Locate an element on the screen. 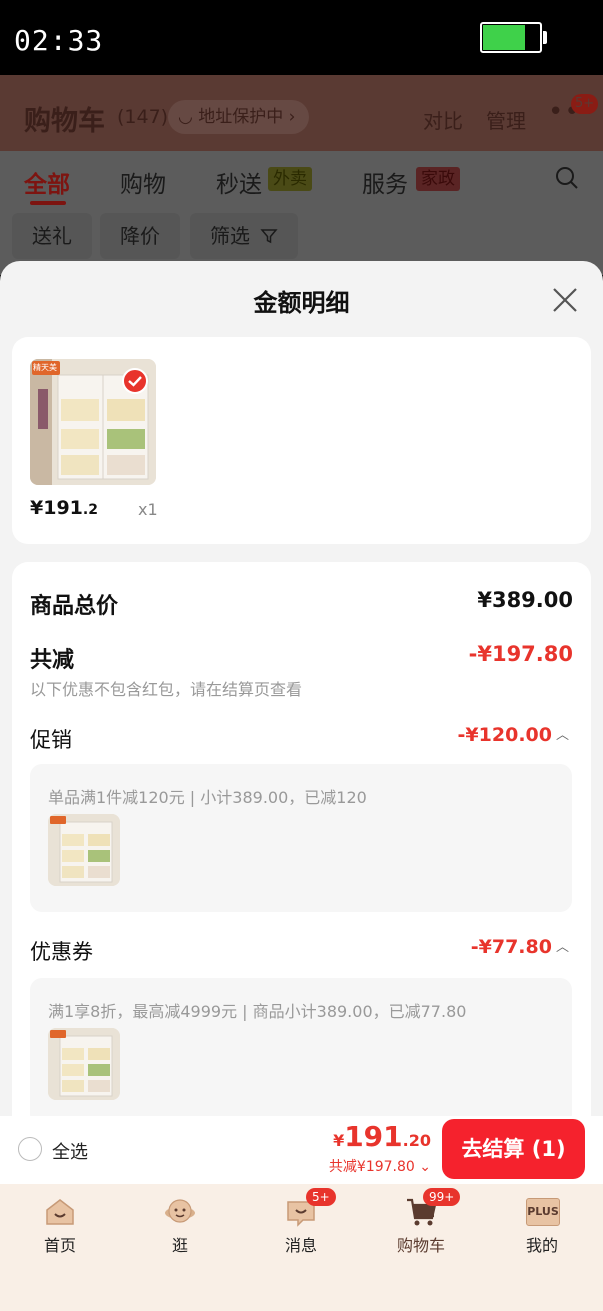 This screenshot has height=1311, width=603. goods-total-value: ¥389.00 is located at coordinates (525, 600).